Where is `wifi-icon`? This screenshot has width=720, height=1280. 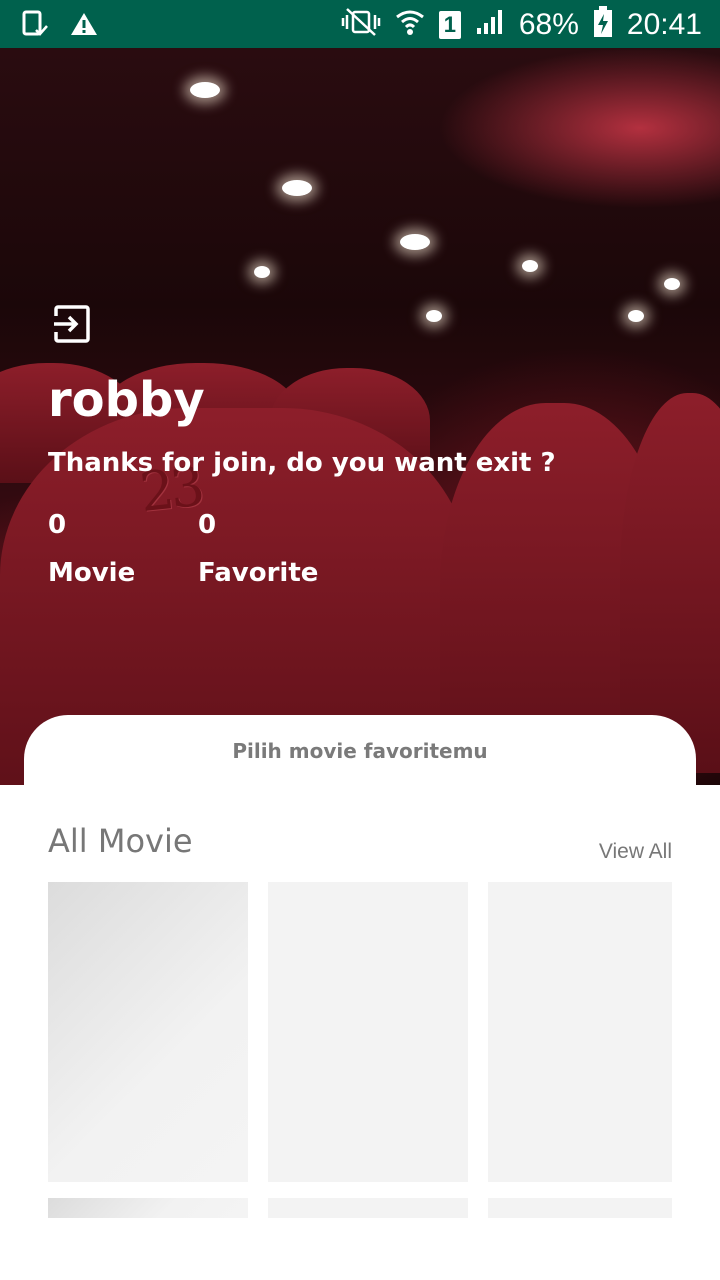
wifi-icon is located at coordinates (410, 24).